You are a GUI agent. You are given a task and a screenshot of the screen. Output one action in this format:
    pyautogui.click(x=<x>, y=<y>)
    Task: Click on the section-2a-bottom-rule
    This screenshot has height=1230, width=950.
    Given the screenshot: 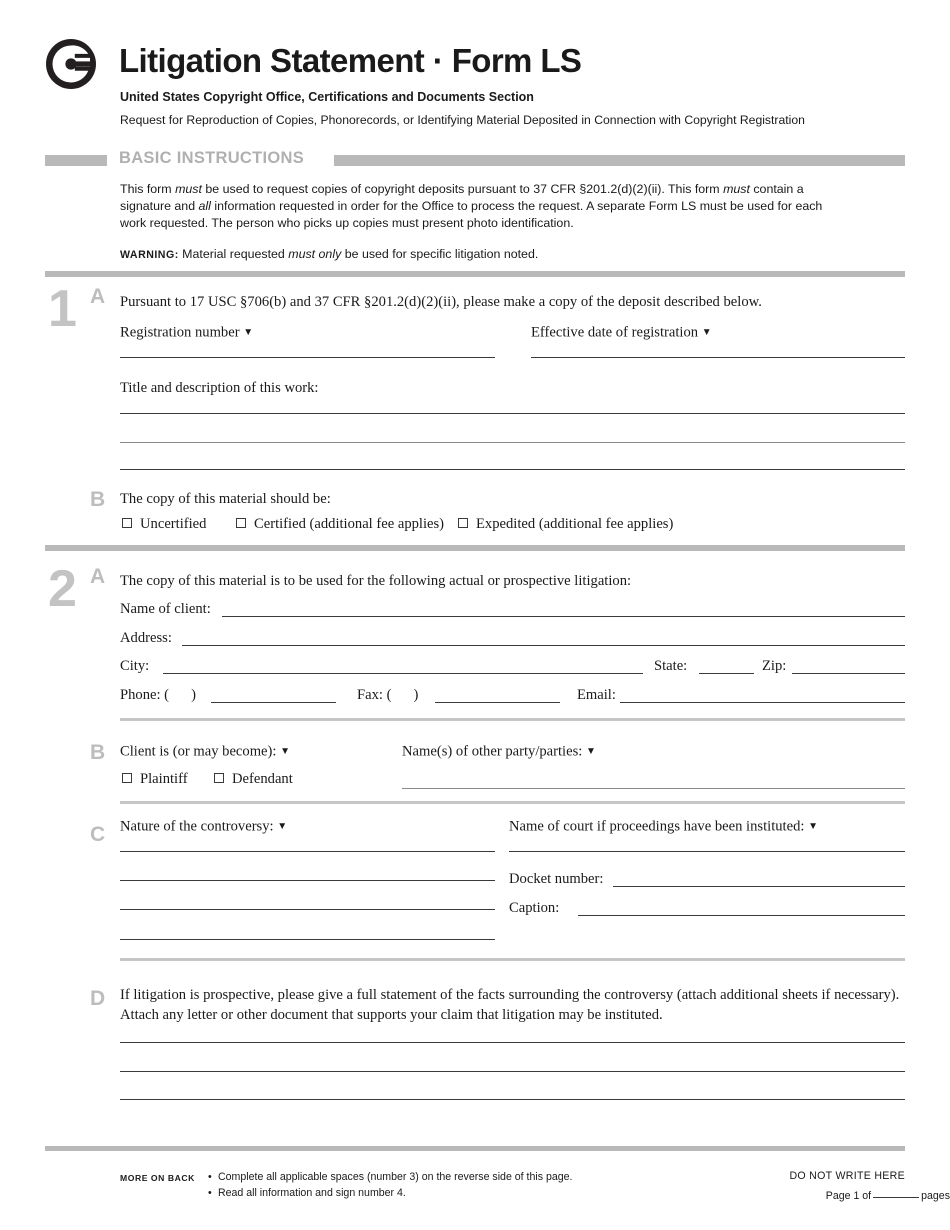 What is the action you would take?
    pyautogui.click(x=512, y=719)
    